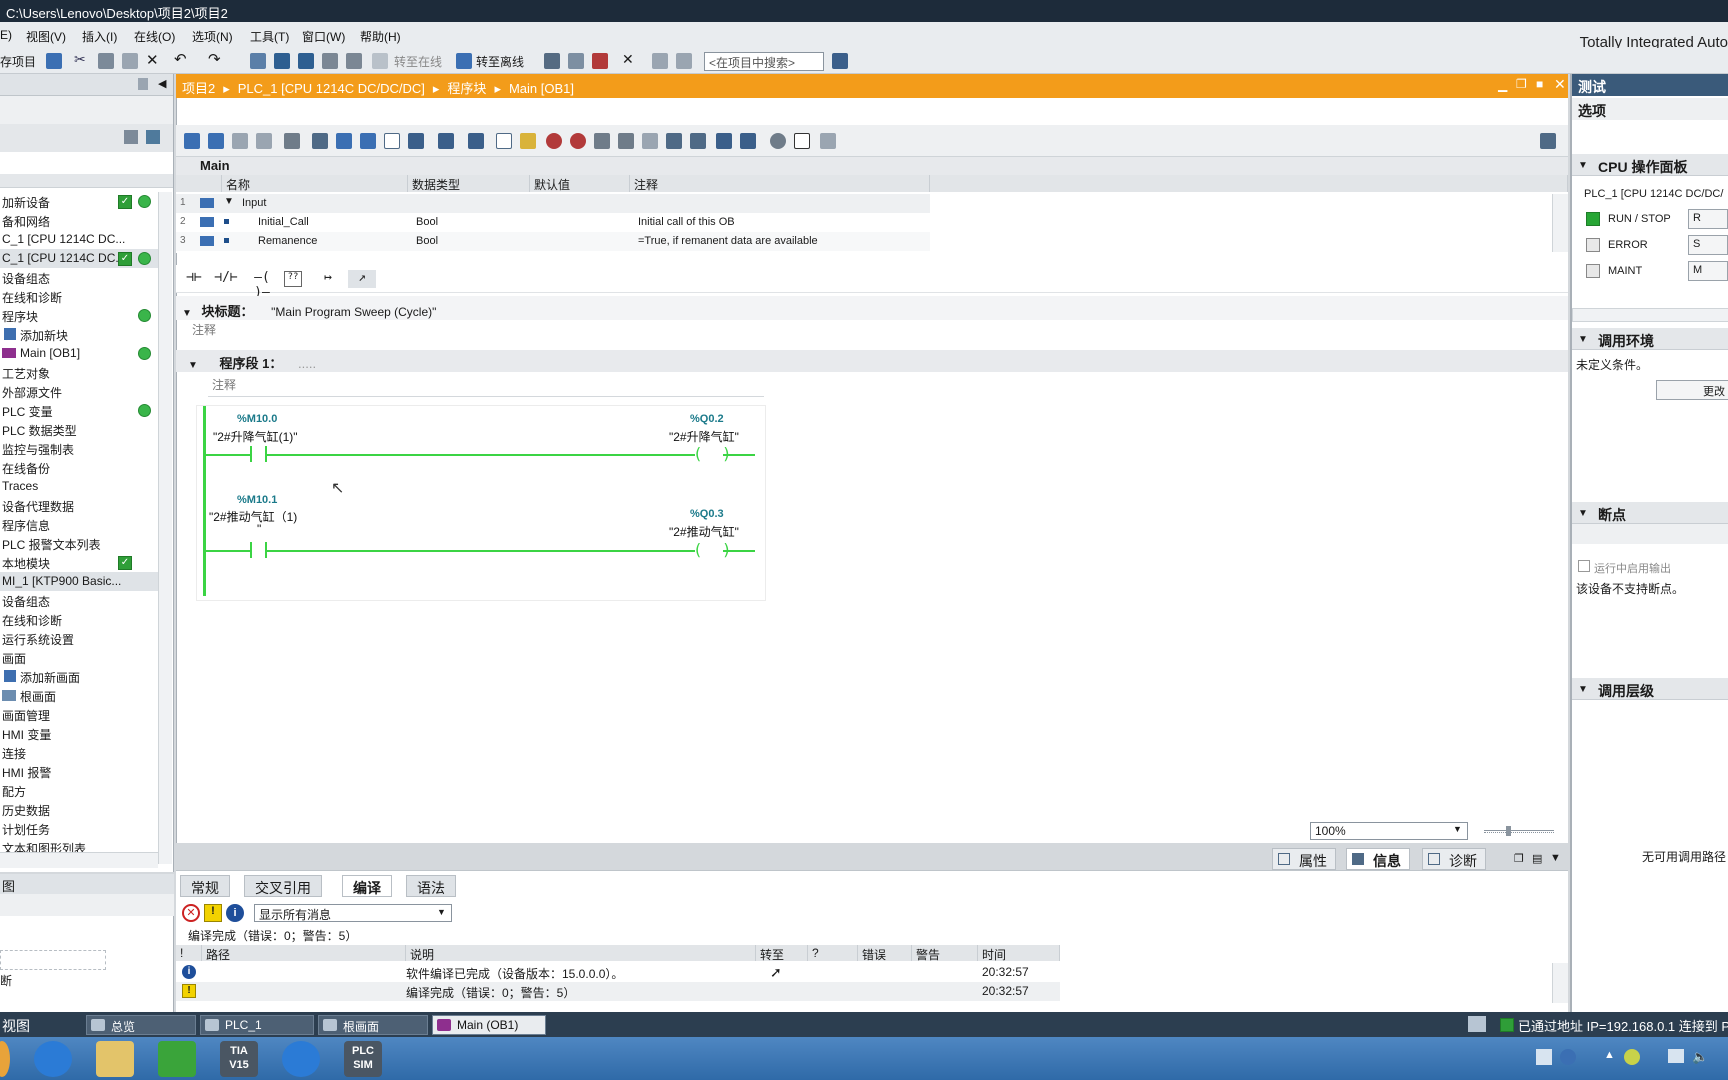  What do you see at coordinates (323, 36) in the screenshot?
I see `menu-window: 窗口(W)` at bounding box center [323, 36].